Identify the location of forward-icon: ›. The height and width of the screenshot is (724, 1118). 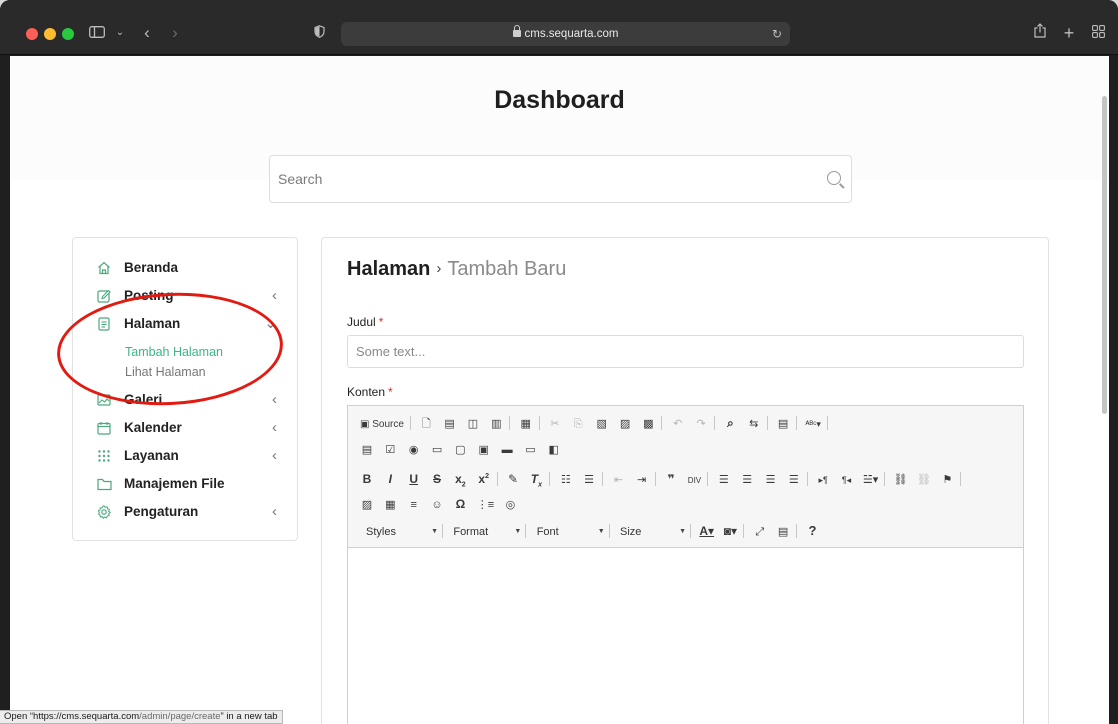
(175, 33).